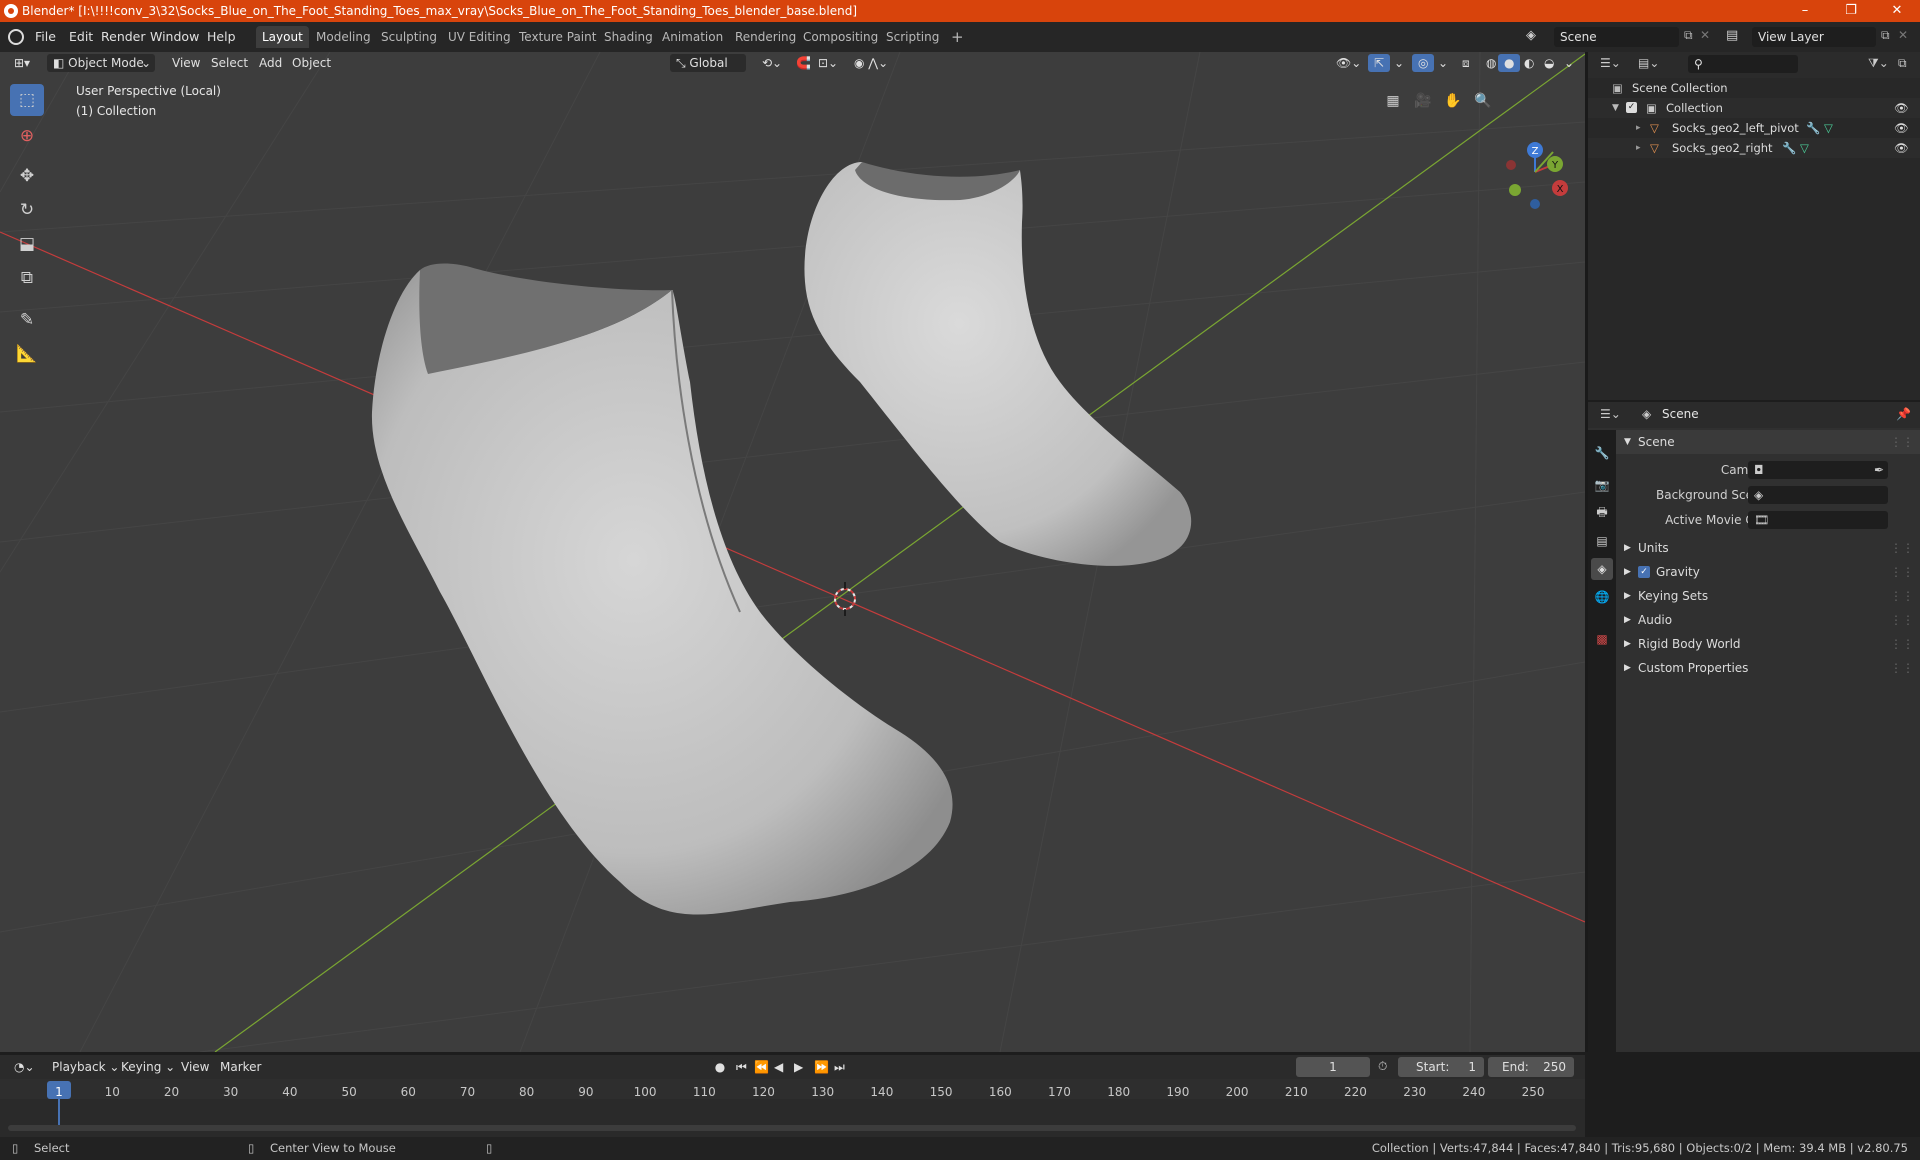 The height and width of the screenshot is (1160, 1920). I want to click on keying-sets-panel-header: ▶ Keying Sets ⋮⋮, so click(1768, 596).